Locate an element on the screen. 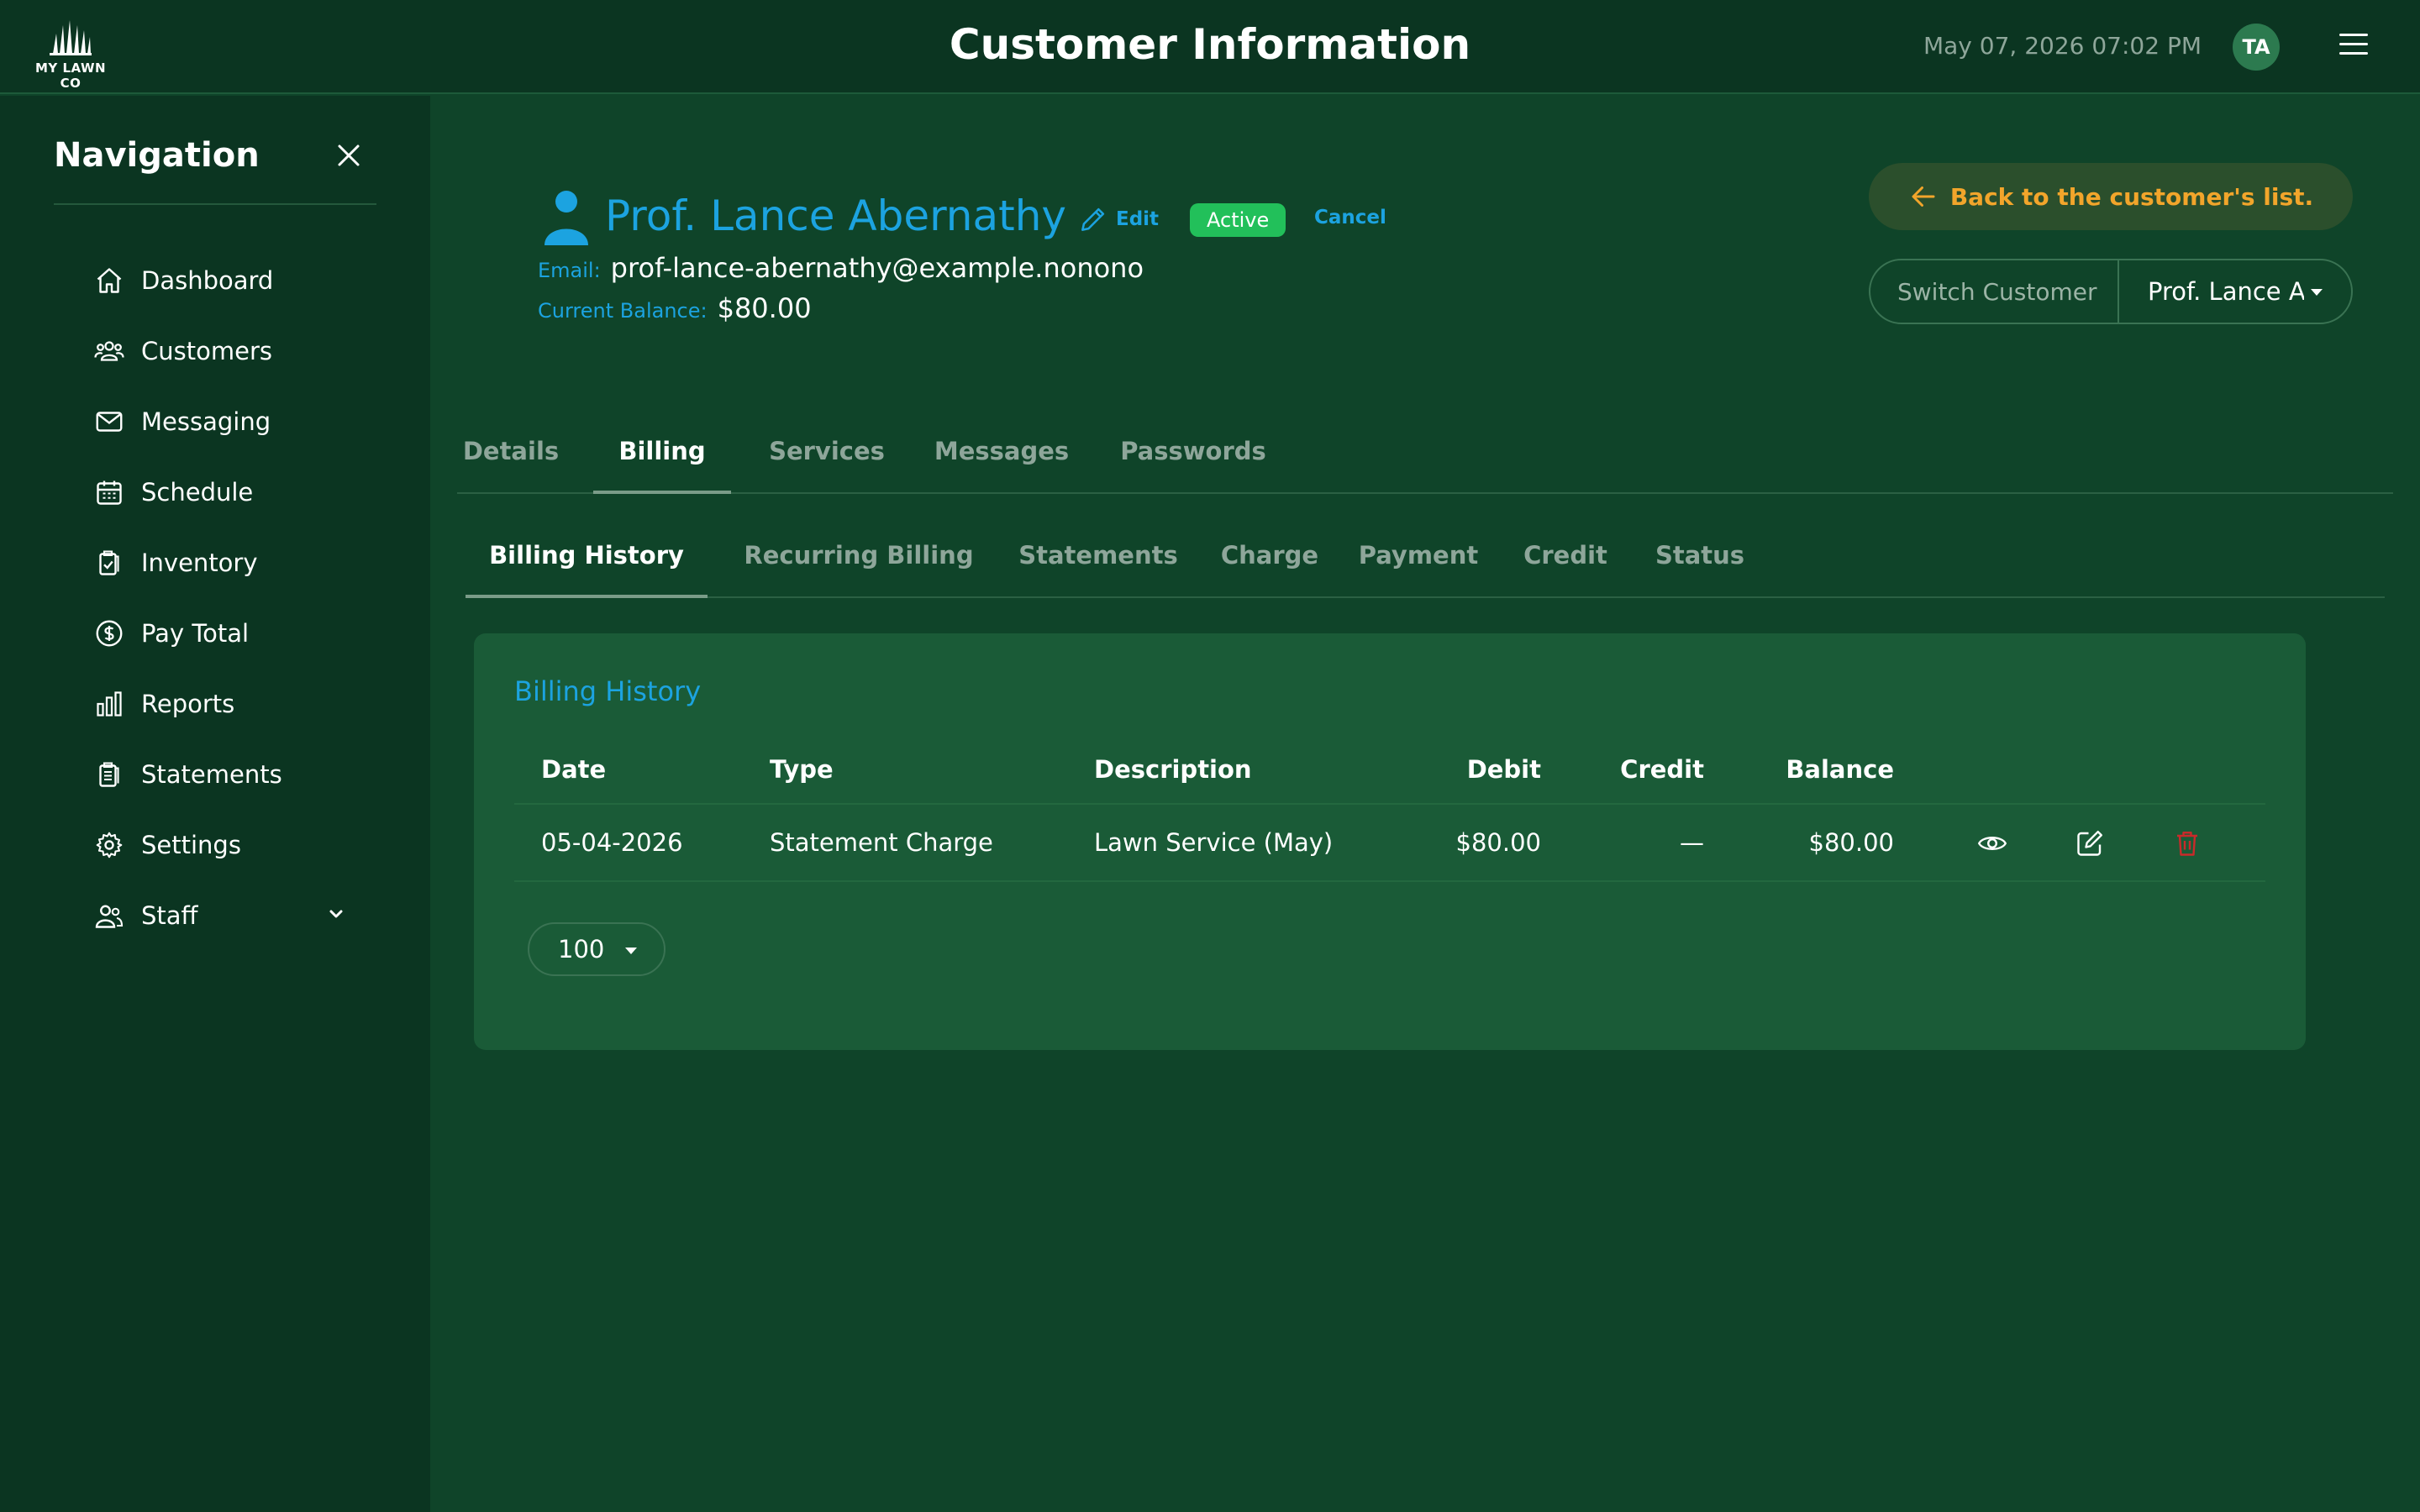 The width and height of the screenshot is (2420, 1512). edit-label: Edit is located at coordinates (1138, 219).